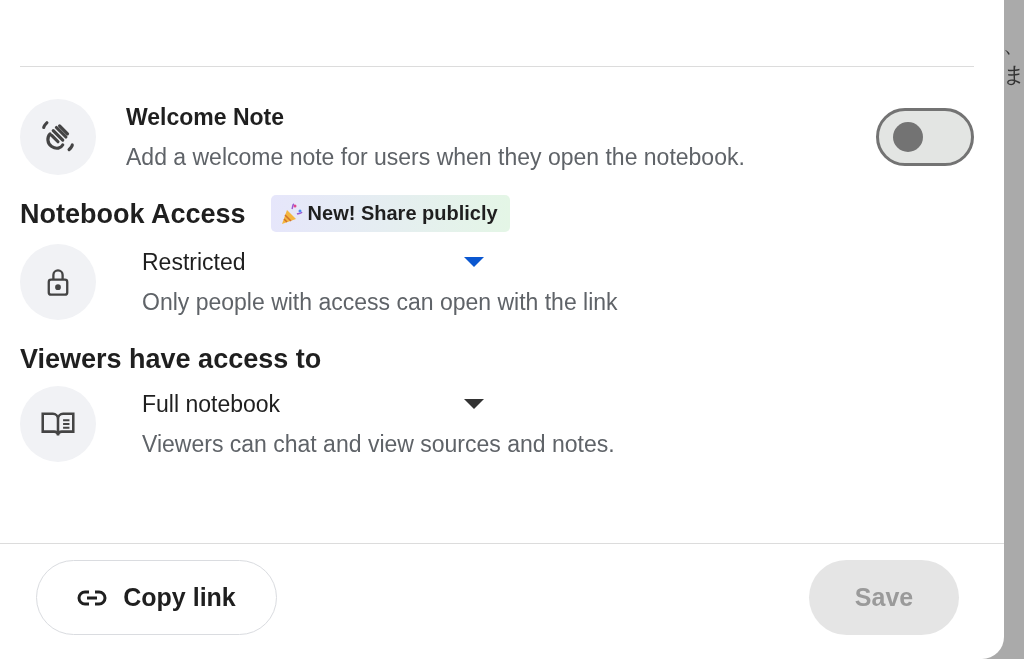 Image resolution: width=1024 pixels, height=659 pixels. I want to click on access-dropdown: Full notebook, so click(313, 404).